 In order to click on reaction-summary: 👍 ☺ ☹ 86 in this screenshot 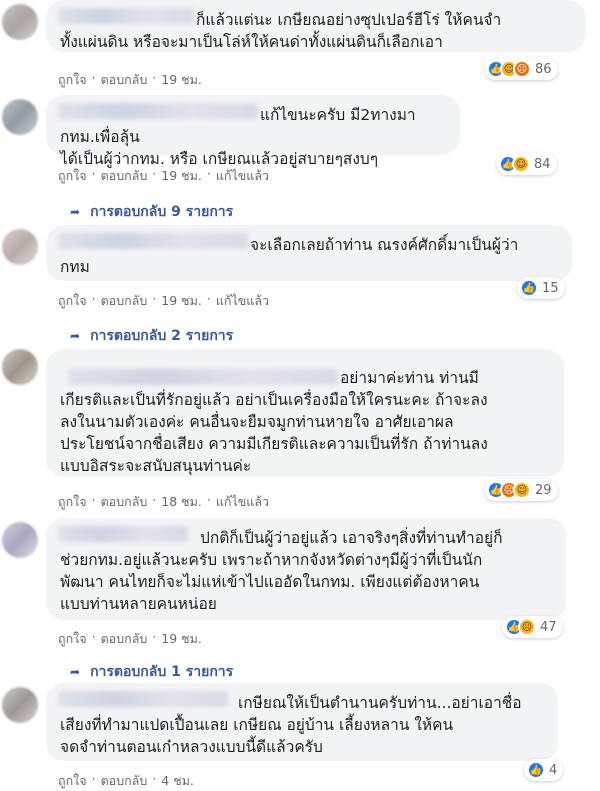, I will do `click(521, 69)`.